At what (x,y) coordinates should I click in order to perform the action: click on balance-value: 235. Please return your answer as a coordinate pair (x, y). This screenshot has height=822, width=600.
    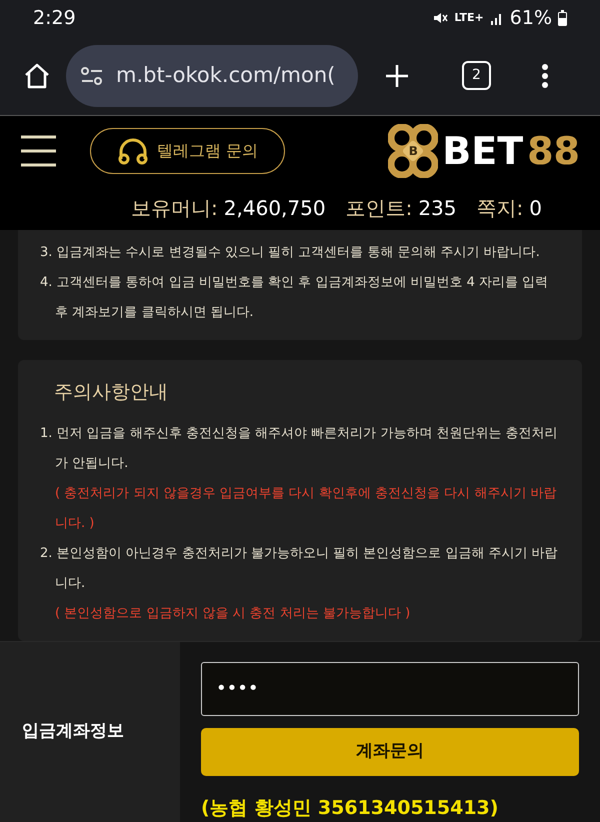
    Looking at the image, I should click on (437, 208).